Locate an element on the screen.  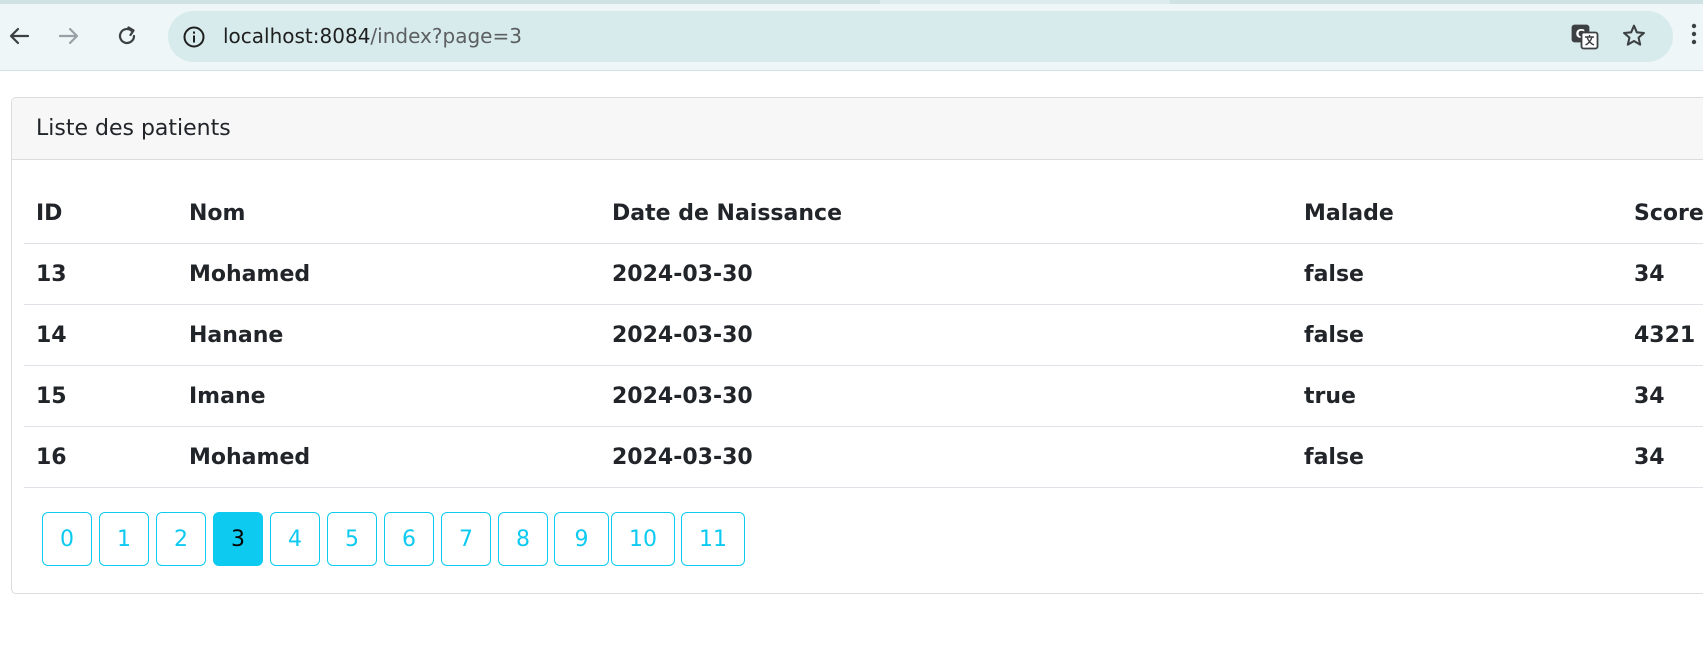
star-icon is located at coordinates (1634, 35).